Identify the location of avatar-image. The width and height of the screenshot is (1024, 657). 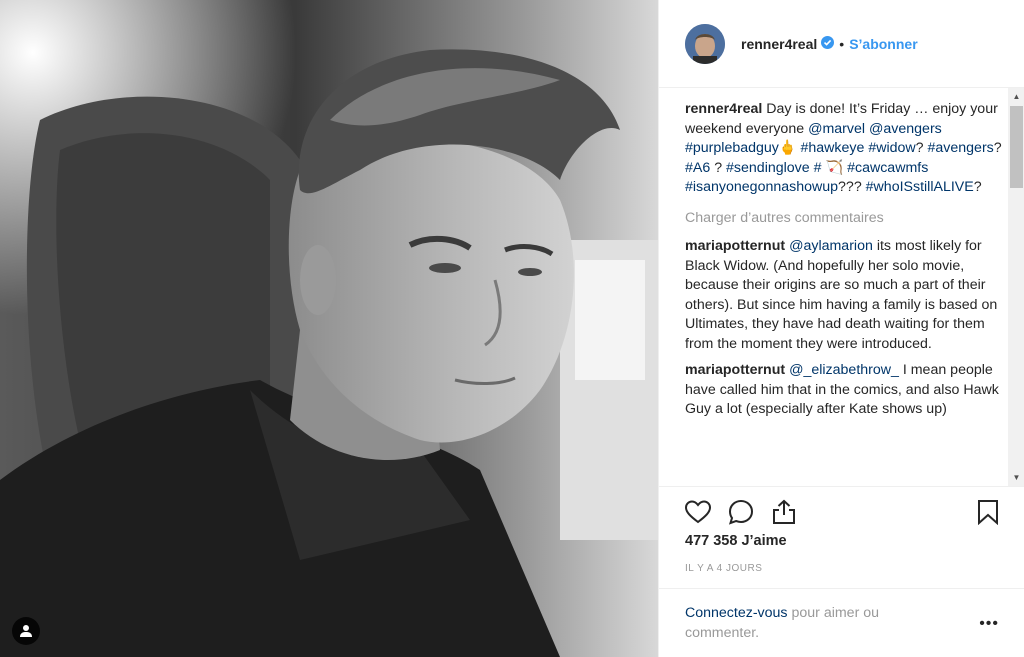
(705, 43).